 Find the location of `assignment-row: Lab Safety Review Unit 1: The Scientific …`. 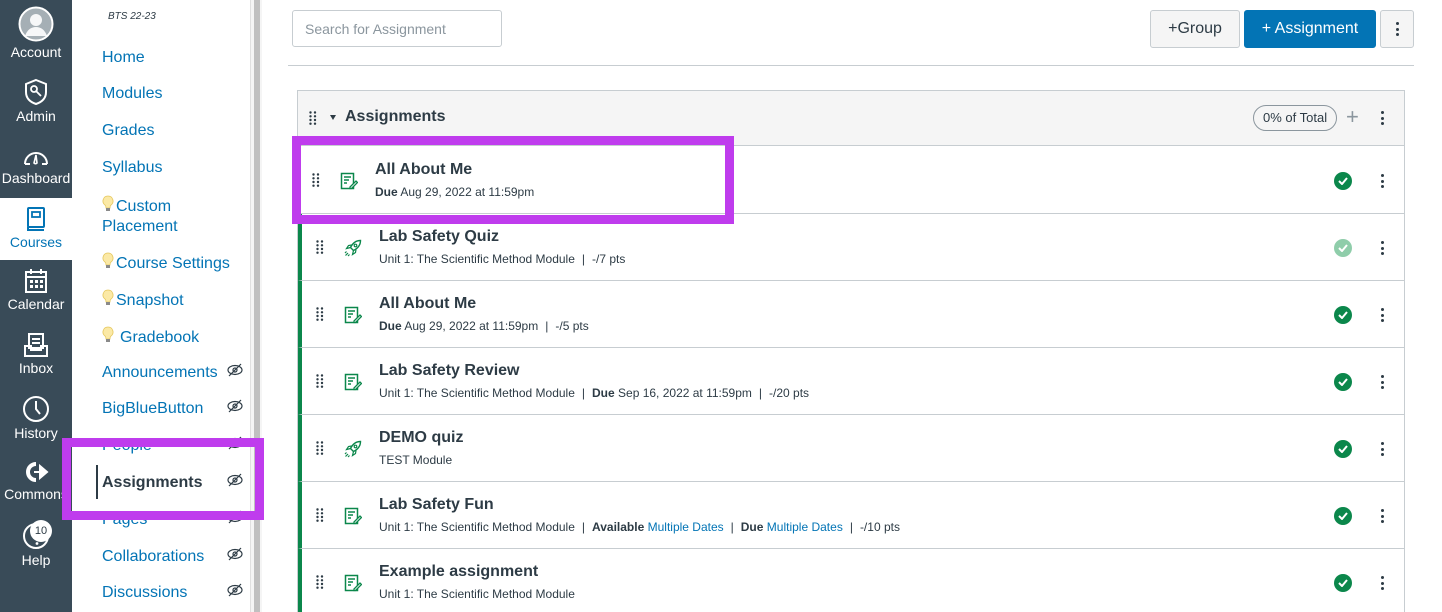

assignment-row: Lab Safety Review Unit 1: The Scientific … is located at coordinates (851, 381).